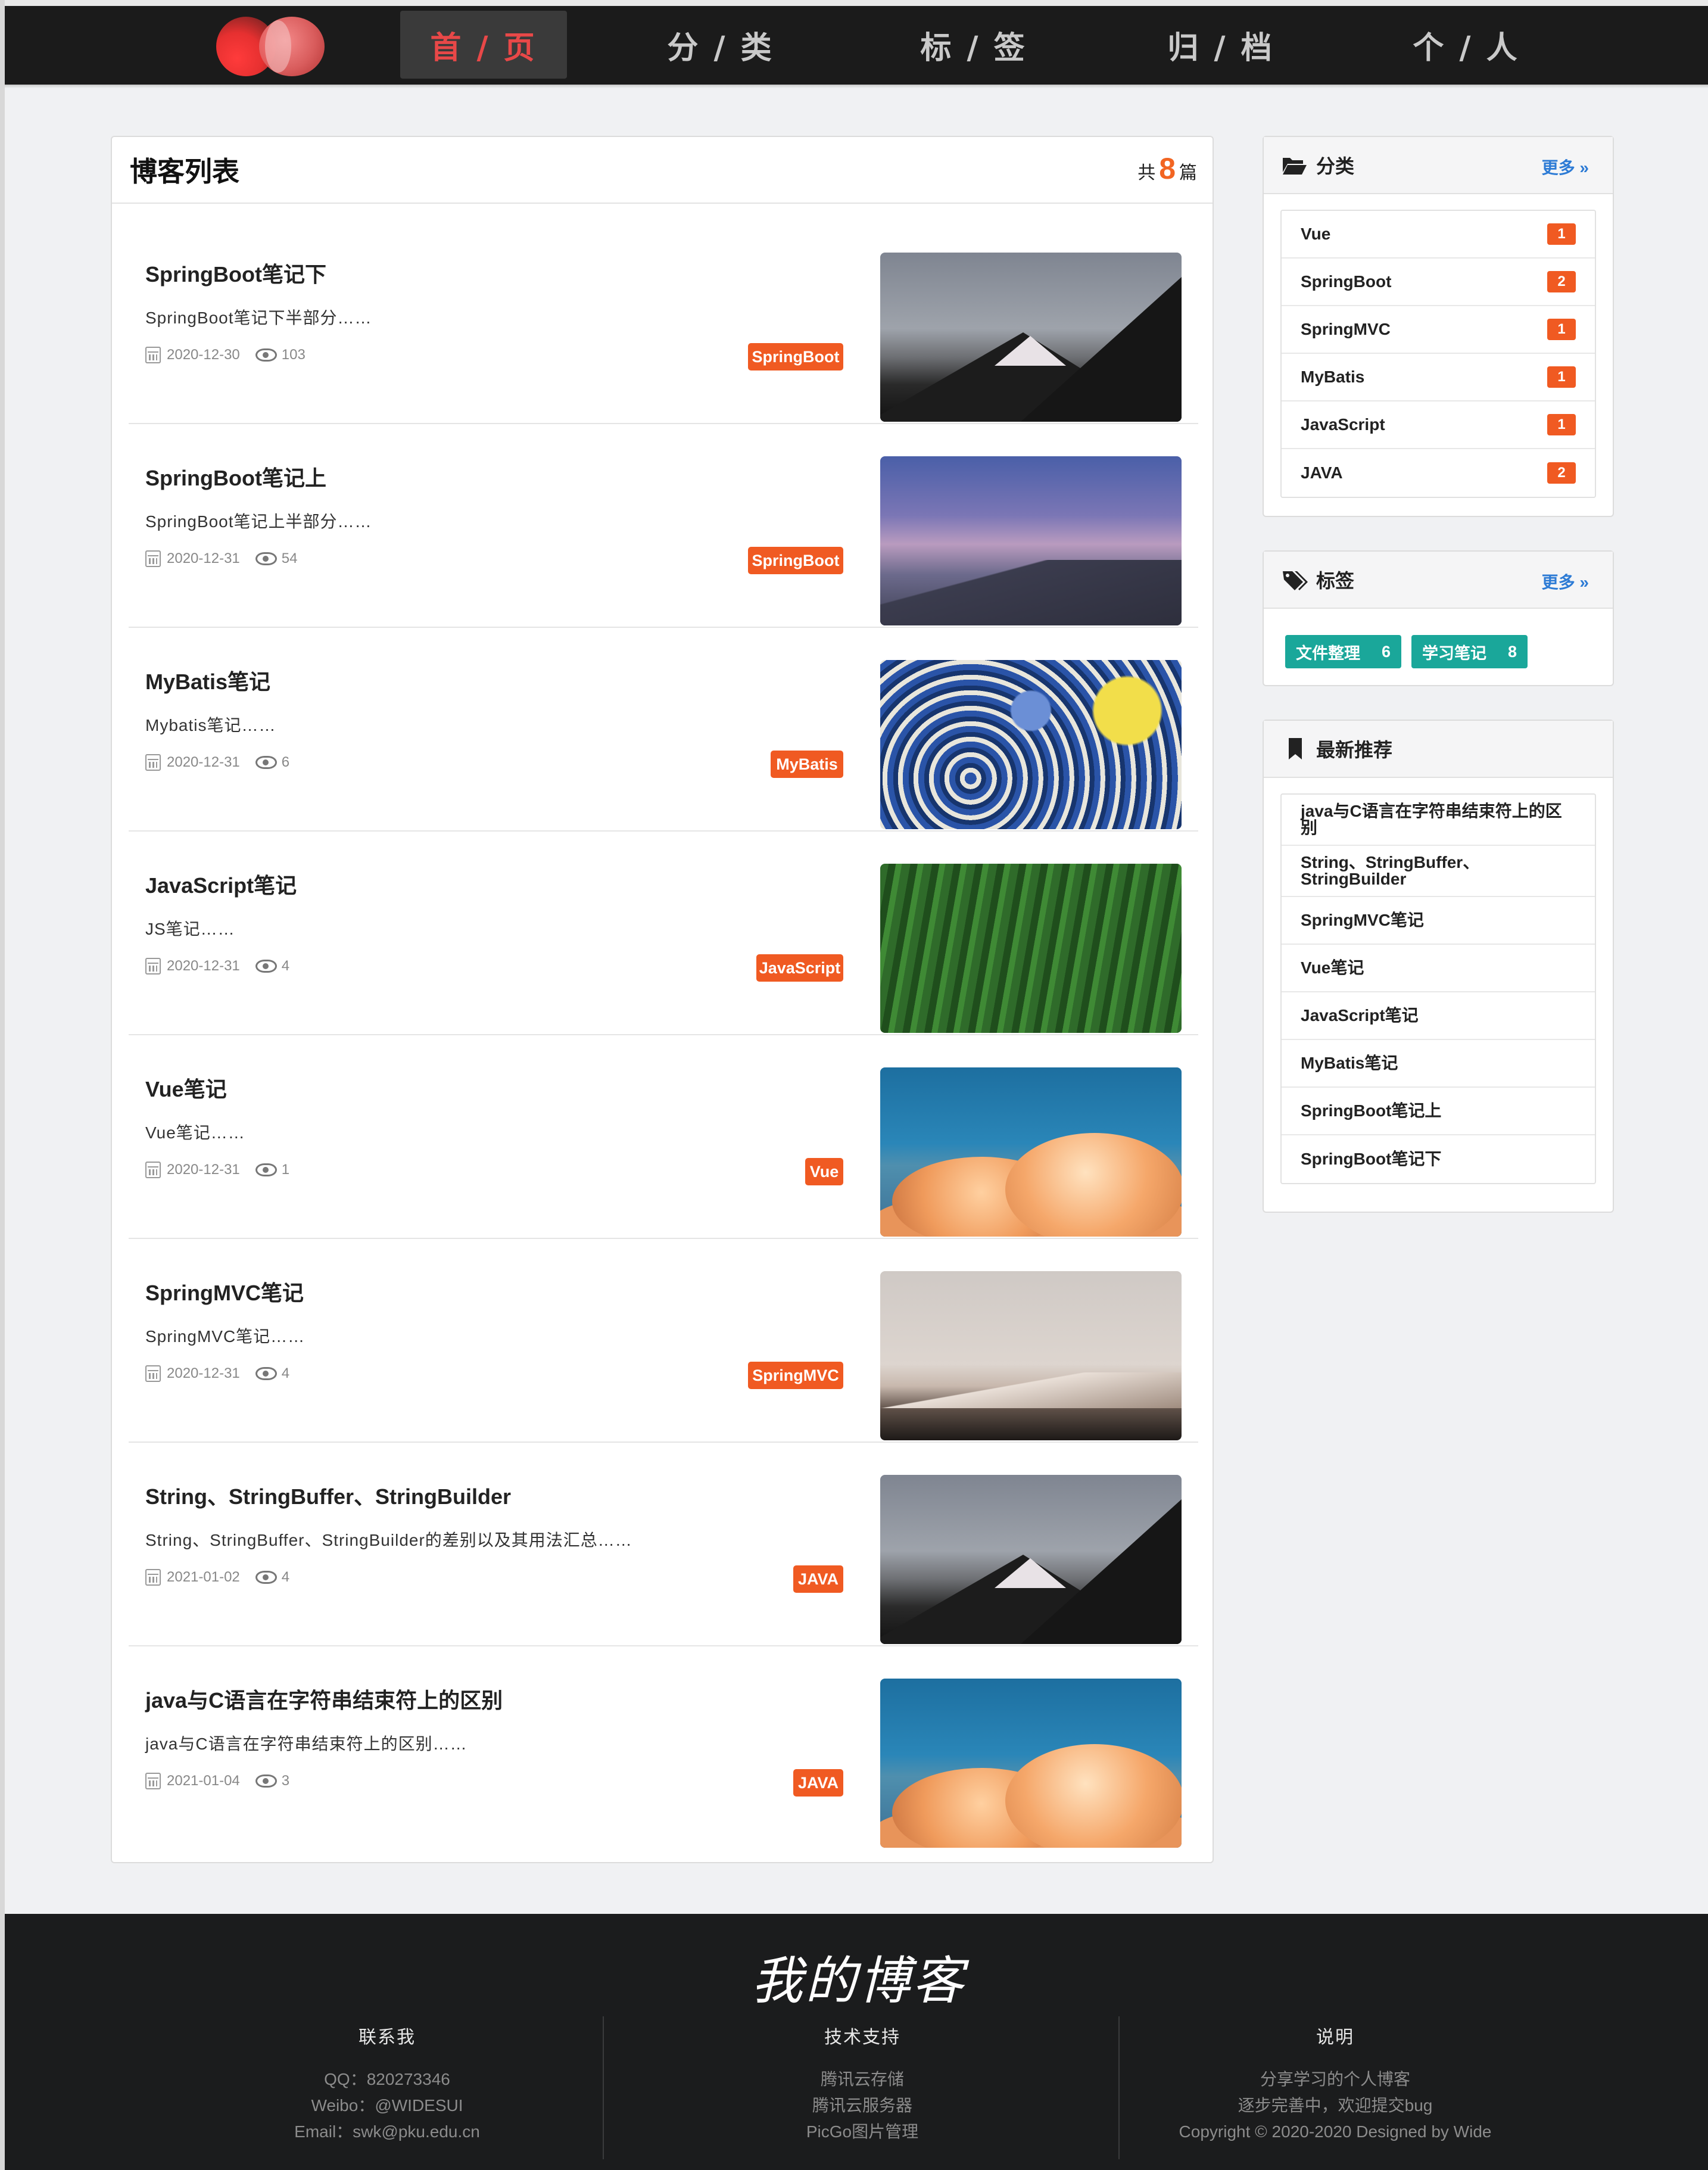 This screenshot has height=2170, width=1708. What do you see at coordinates (225, 1291) in the screenshot?
I see `post-title: SpringMVC笔记` at bounding box center [225, 1291].